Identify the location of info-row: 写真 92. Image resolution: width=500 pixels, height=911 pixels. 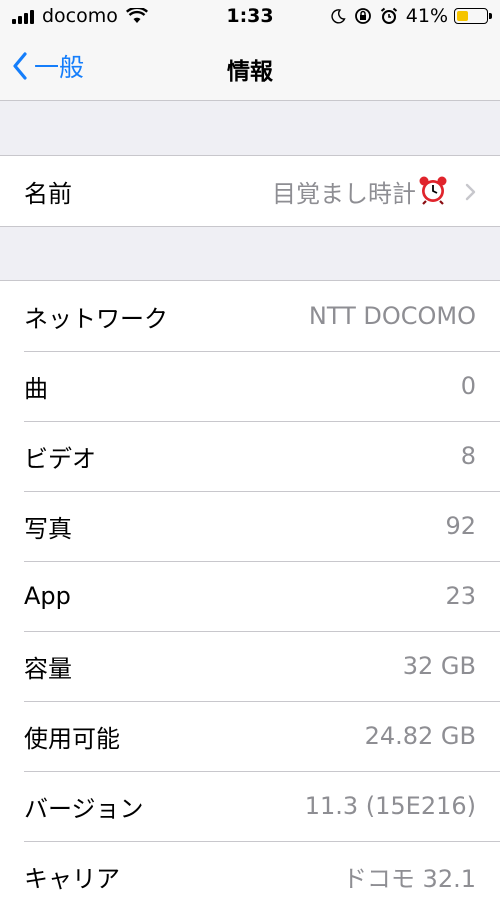
(250, 526).